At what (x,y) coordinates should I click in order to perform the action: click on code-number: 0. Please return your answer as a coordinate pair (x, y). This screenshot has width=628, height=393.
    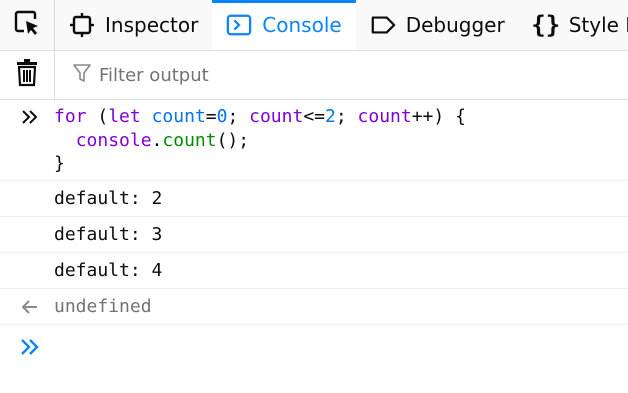
    Looking at the image, I should click on (222, 116).